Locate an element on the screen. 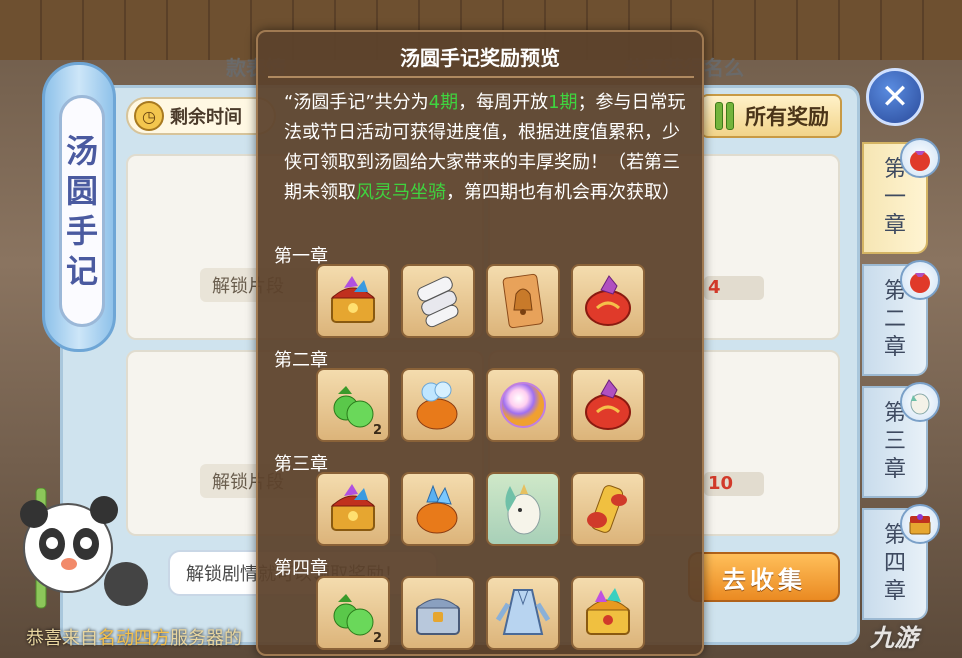  desc-highlight: 1期 is located at coordinates (563, 102).